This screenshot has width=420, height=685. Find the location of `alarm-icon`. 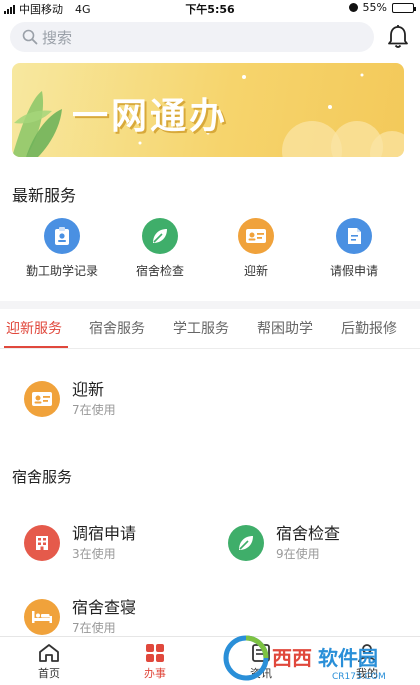

alarm-icon is located at coordinates (353, 7).